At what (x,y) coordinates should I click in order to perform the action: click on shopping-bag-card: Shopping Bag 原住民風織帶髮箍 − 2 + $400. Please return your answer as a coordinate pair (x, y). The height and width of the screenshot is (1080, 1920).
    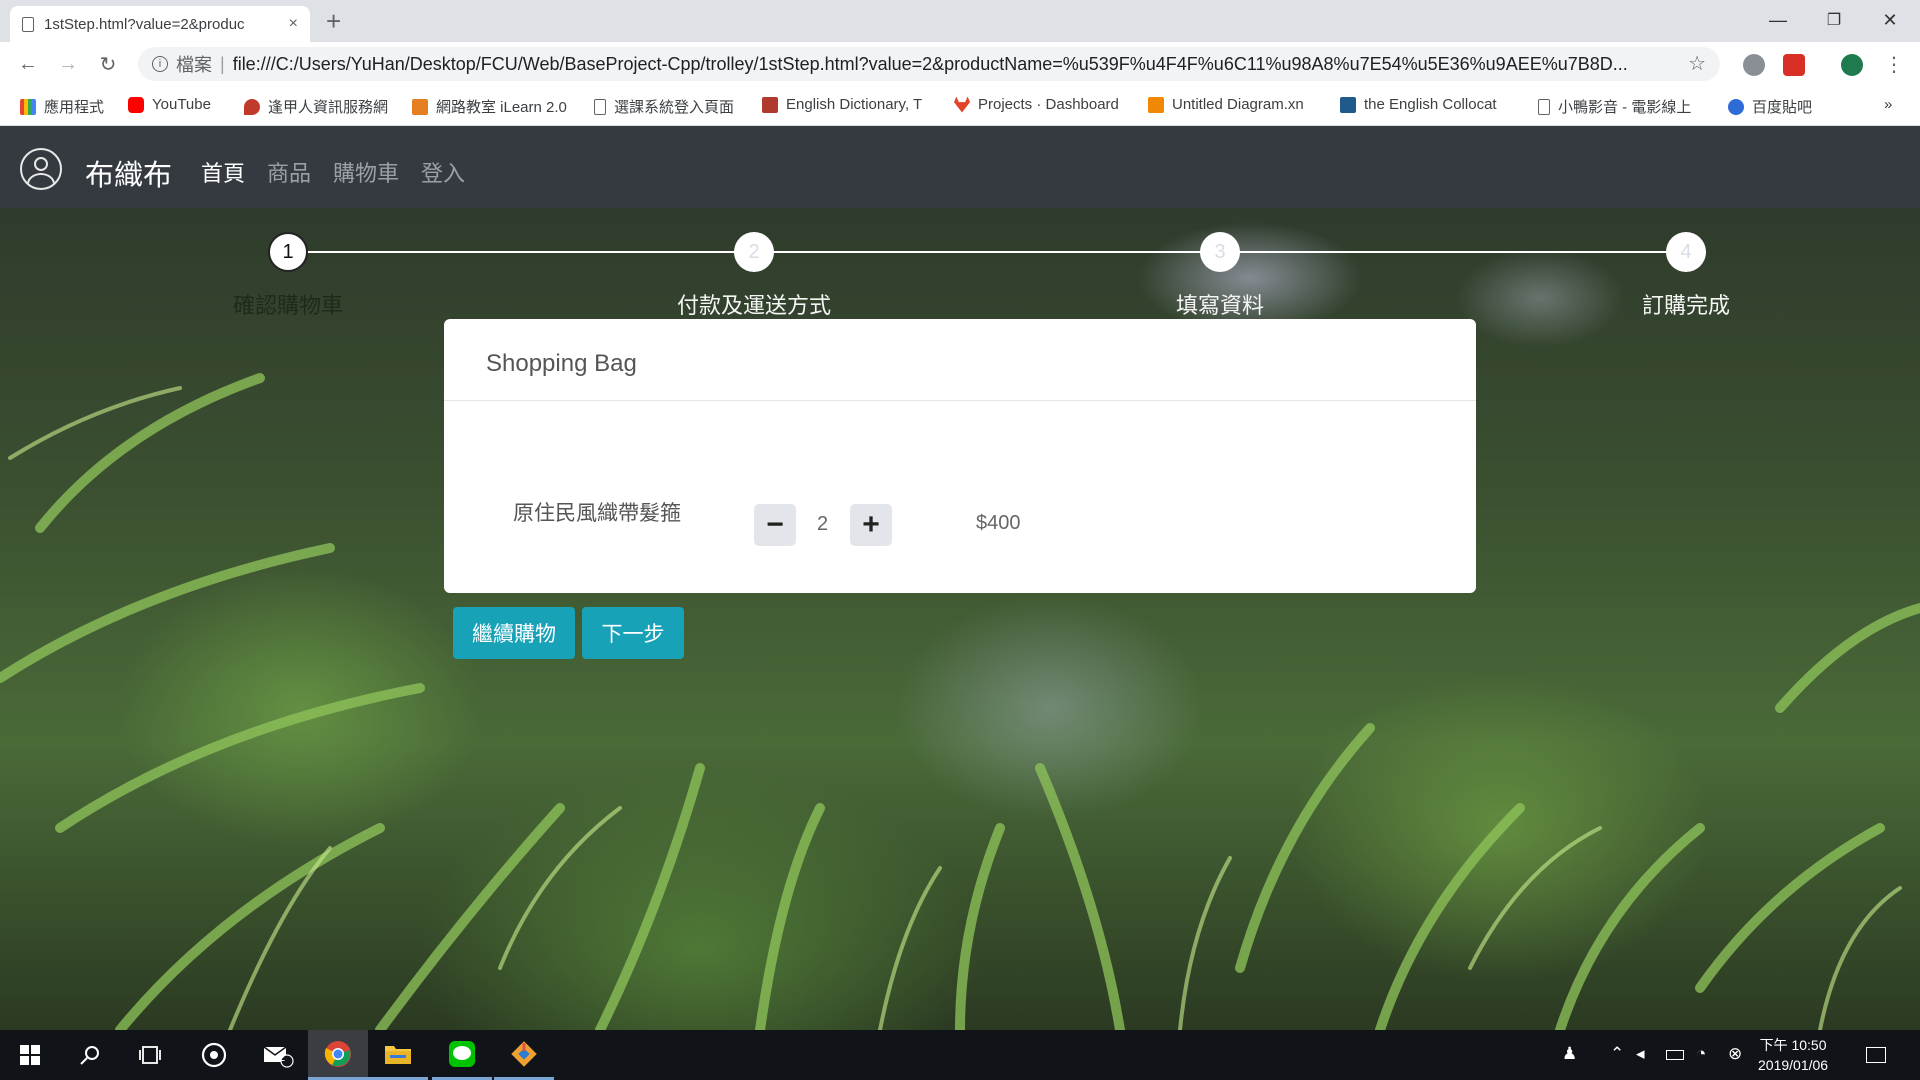
    Looking at the image, I should click on (960, 456).